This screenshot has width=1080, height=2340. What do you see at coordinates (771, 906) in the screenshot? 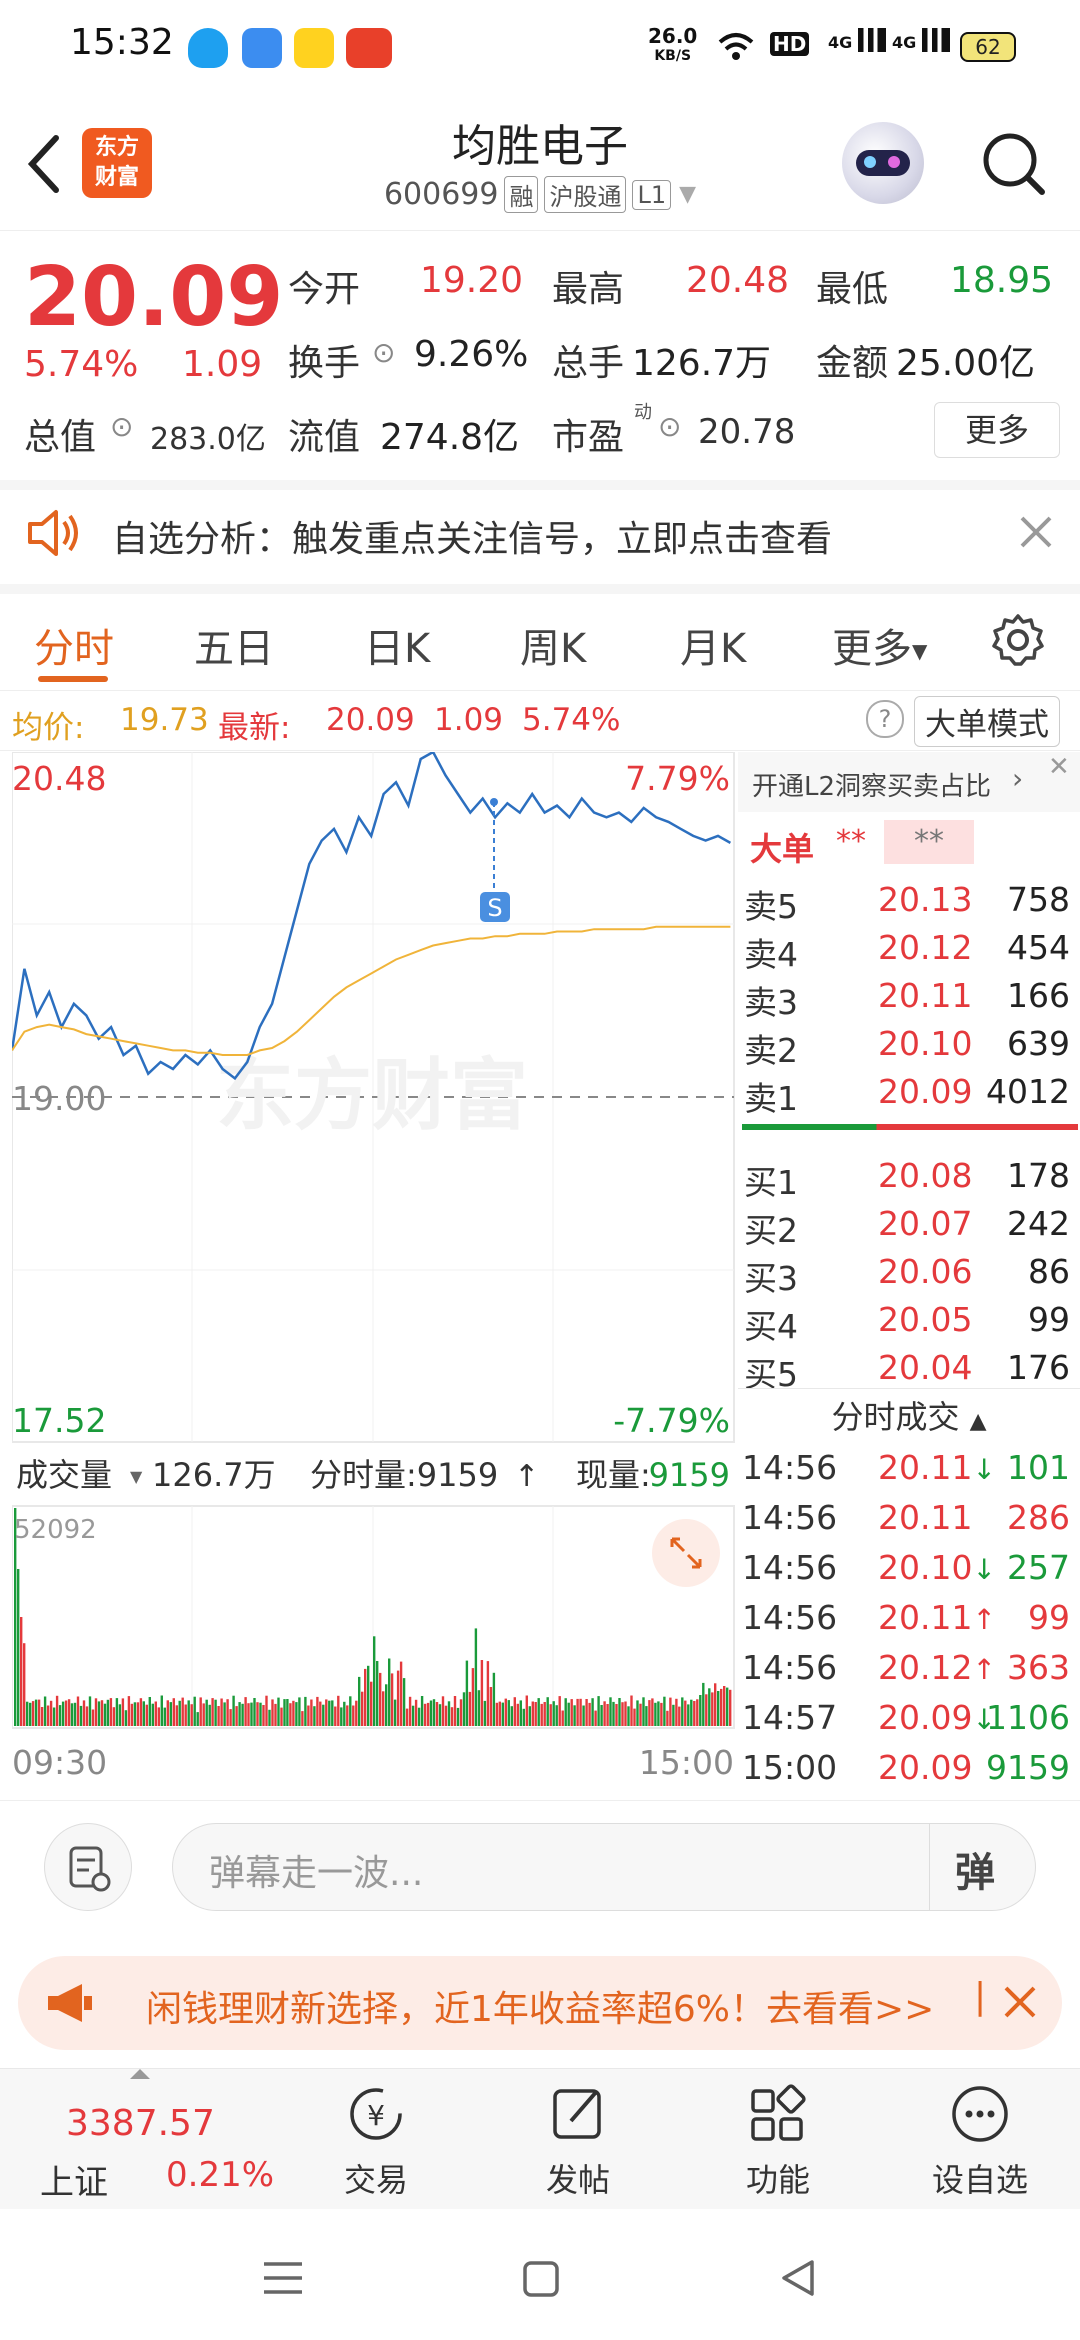
I see `order-level-label: 卖5` at bounding box center [771, 906].